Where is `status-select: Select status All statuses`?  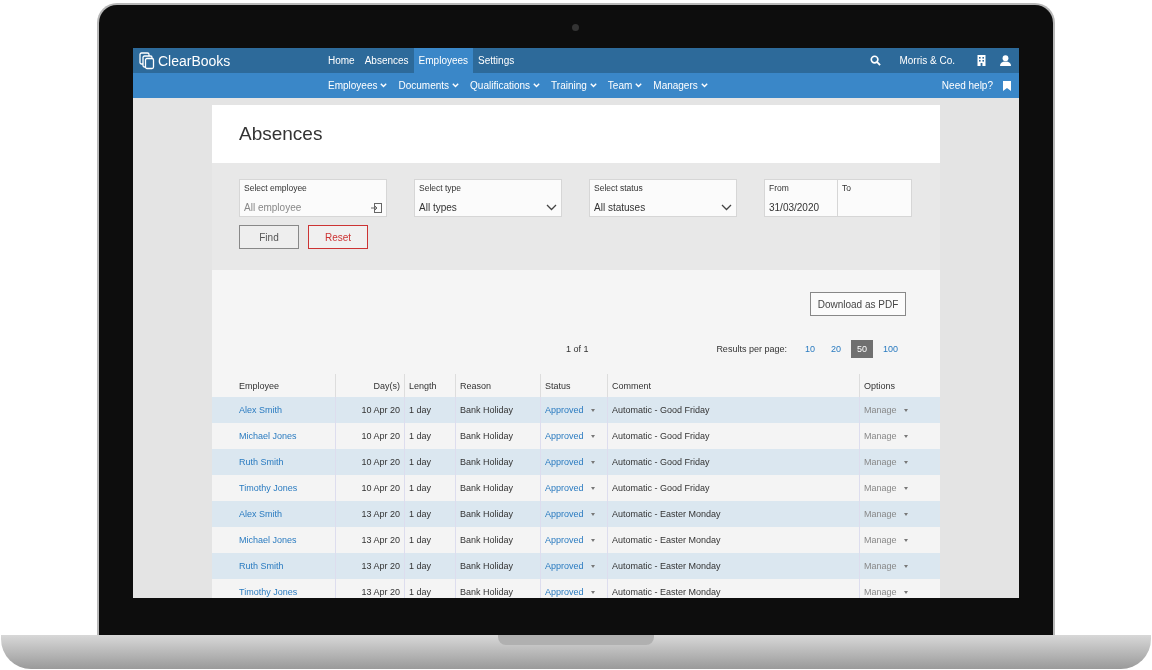 status-select: Select status All statuses is located at coordinates (663, 198).